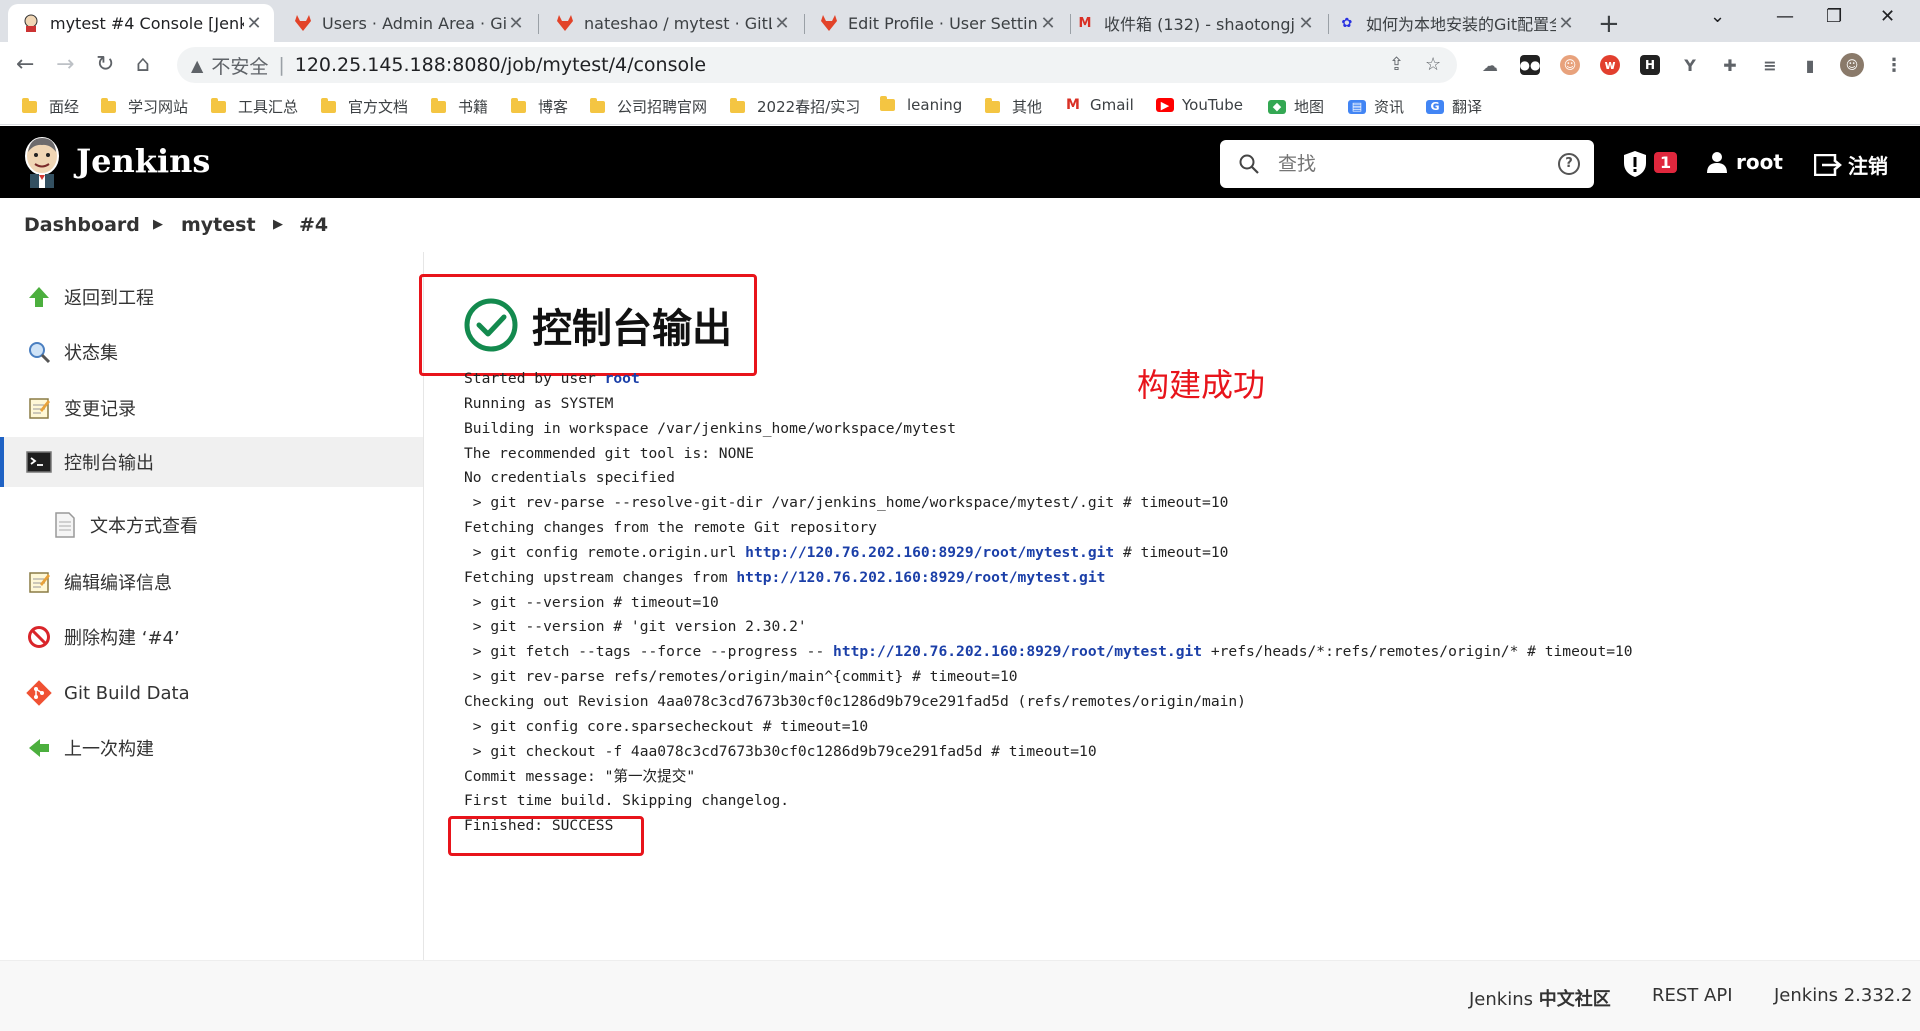 The height and width of the screenshot is (1031, 1920). What do you see at coordinates (1569, 164) in the screenshot?
I see `help-icon: ?` at bounding box center [1569, 164].